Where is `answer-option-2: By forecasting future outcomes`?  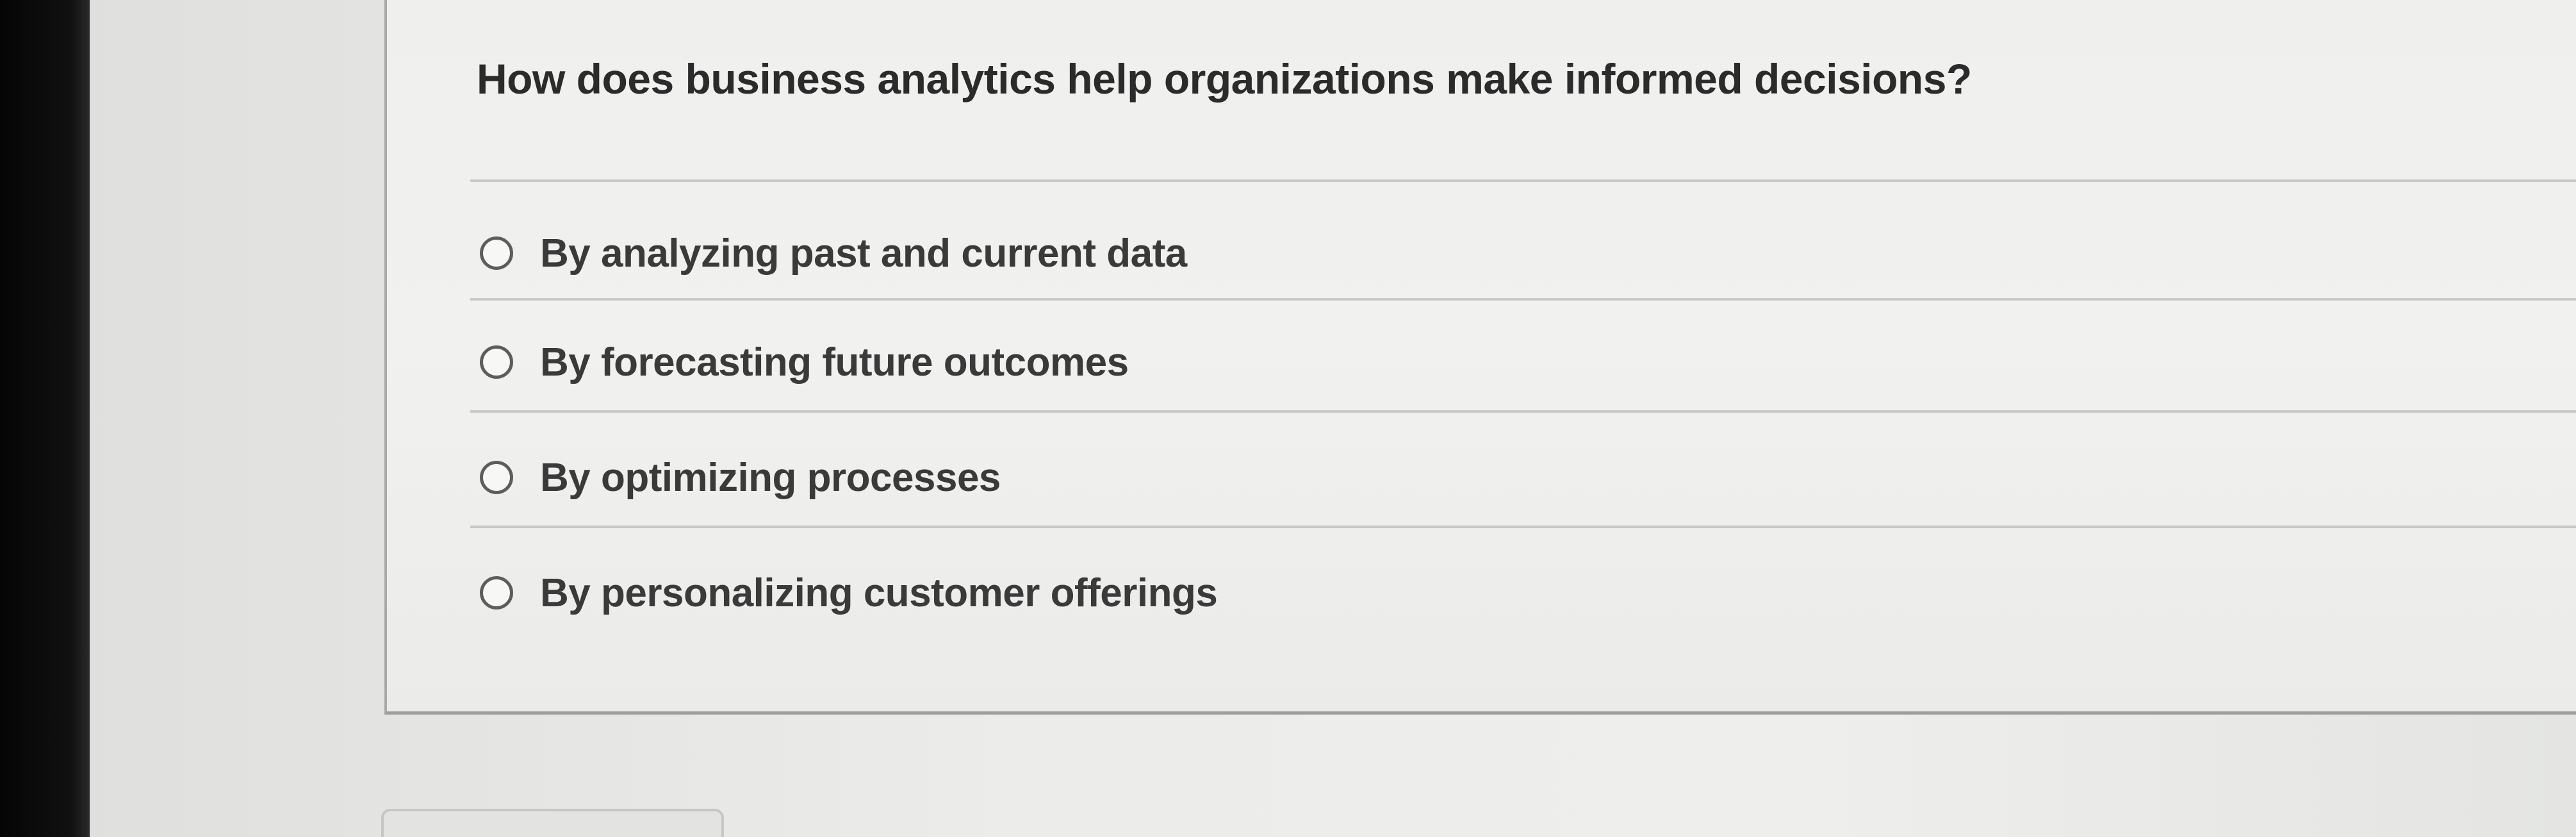 answer-option-2: By forecasting future outcomes is located at coordinates (804, 362).